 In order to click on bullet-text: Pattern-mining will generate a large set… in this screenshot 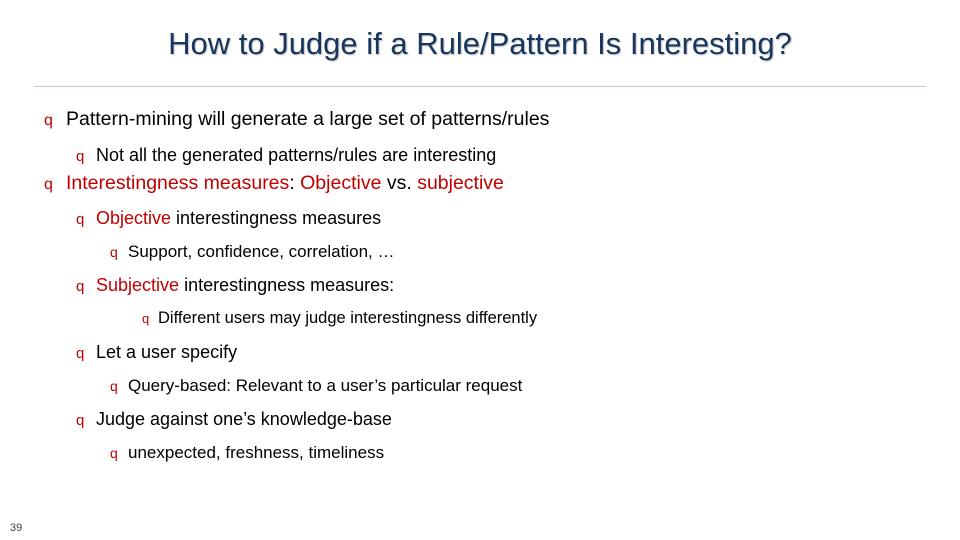, I will do `click(308, 119)`.